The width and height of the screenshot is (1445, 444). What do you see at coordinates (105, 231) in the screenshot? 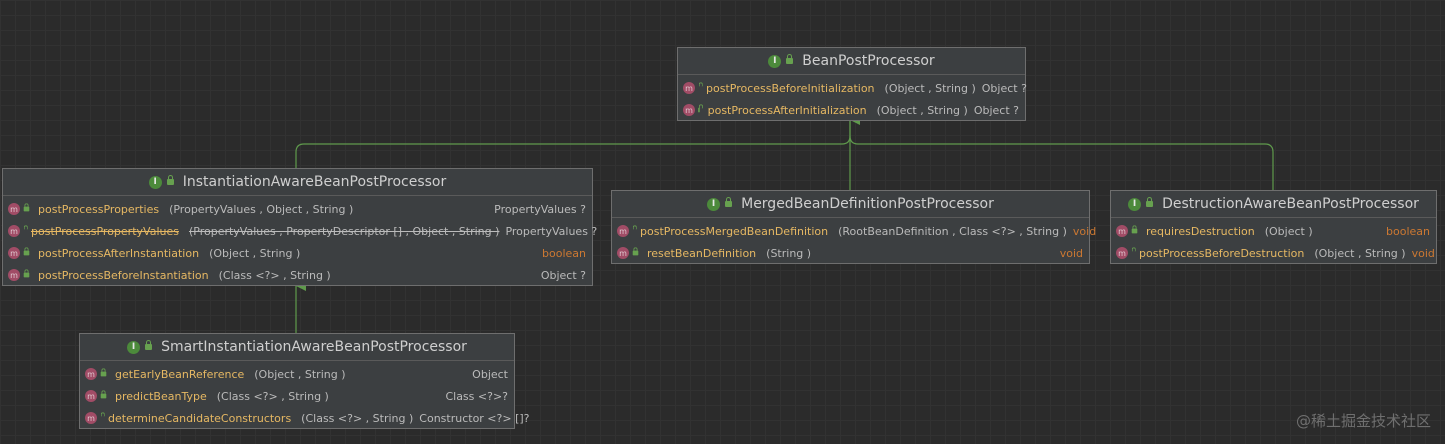
I see `method-name: postProcessPropertyValues` at bounding box center [105, 231].